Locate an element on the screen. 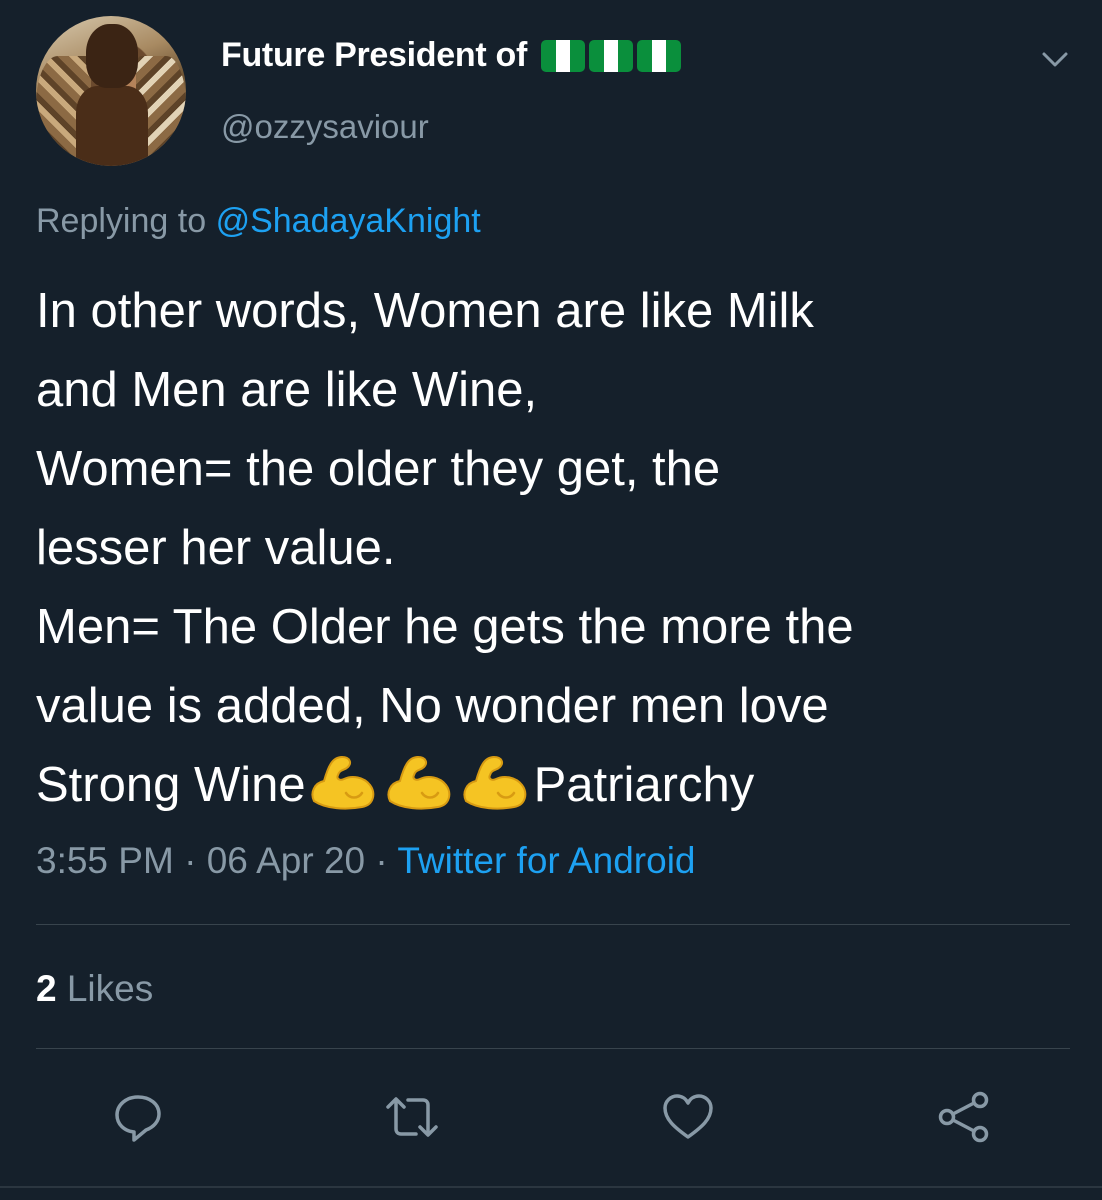 The height and width of the screenshot is (1200, 1102). likes-label: Likes is located at coordinates (110, 988).